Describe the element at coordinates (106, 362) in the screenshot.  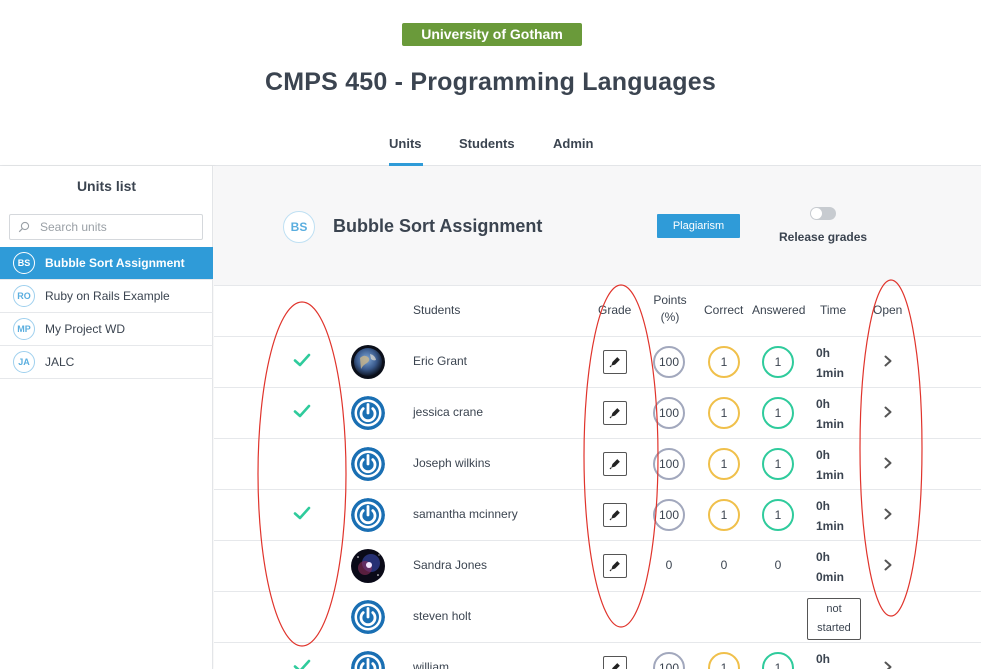
I see `sidebar-unit-jalc: JA JALC` at that location.